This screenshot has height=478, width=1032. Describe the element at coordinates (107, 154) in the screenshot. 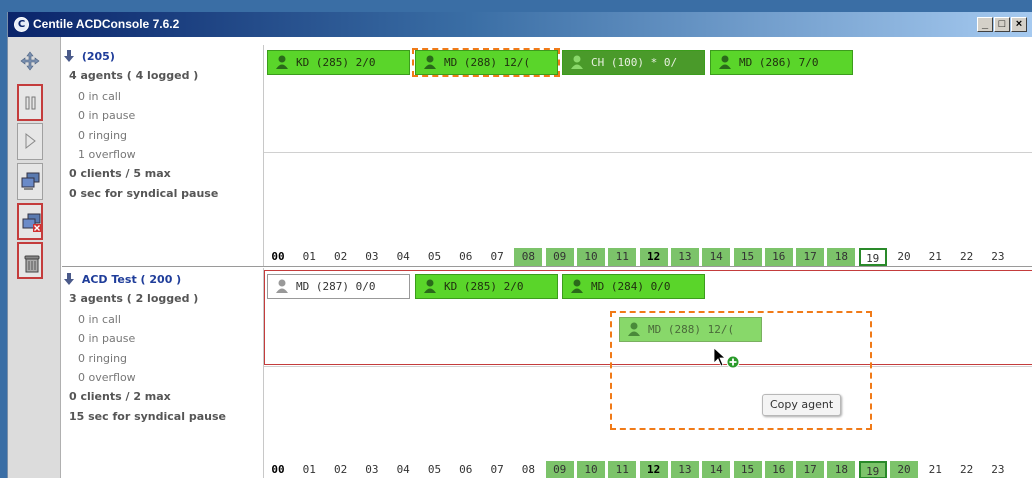

I see `overflow-stat: 1 overflow` at that location.